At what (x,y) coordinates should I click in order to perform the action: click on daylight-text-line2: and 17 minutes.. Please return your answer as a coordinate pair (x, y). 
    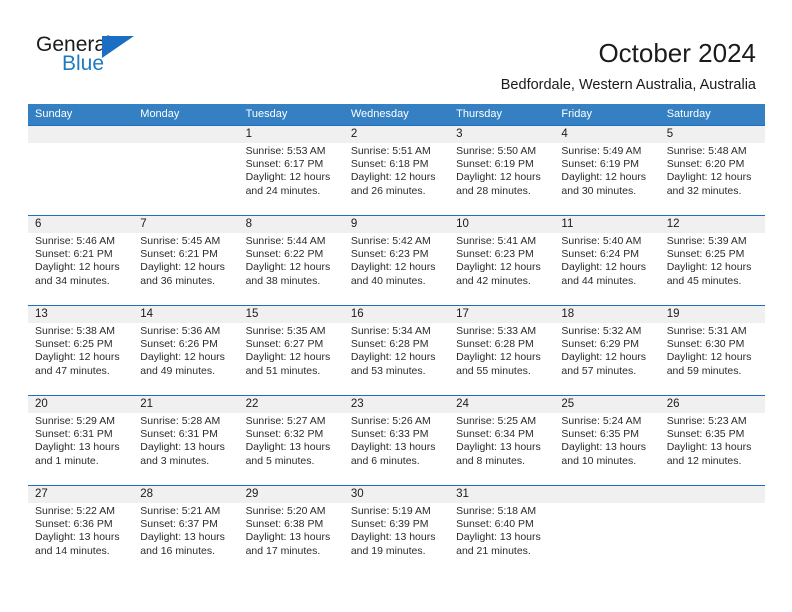
    Looking at the image, I should click on (283, 550).